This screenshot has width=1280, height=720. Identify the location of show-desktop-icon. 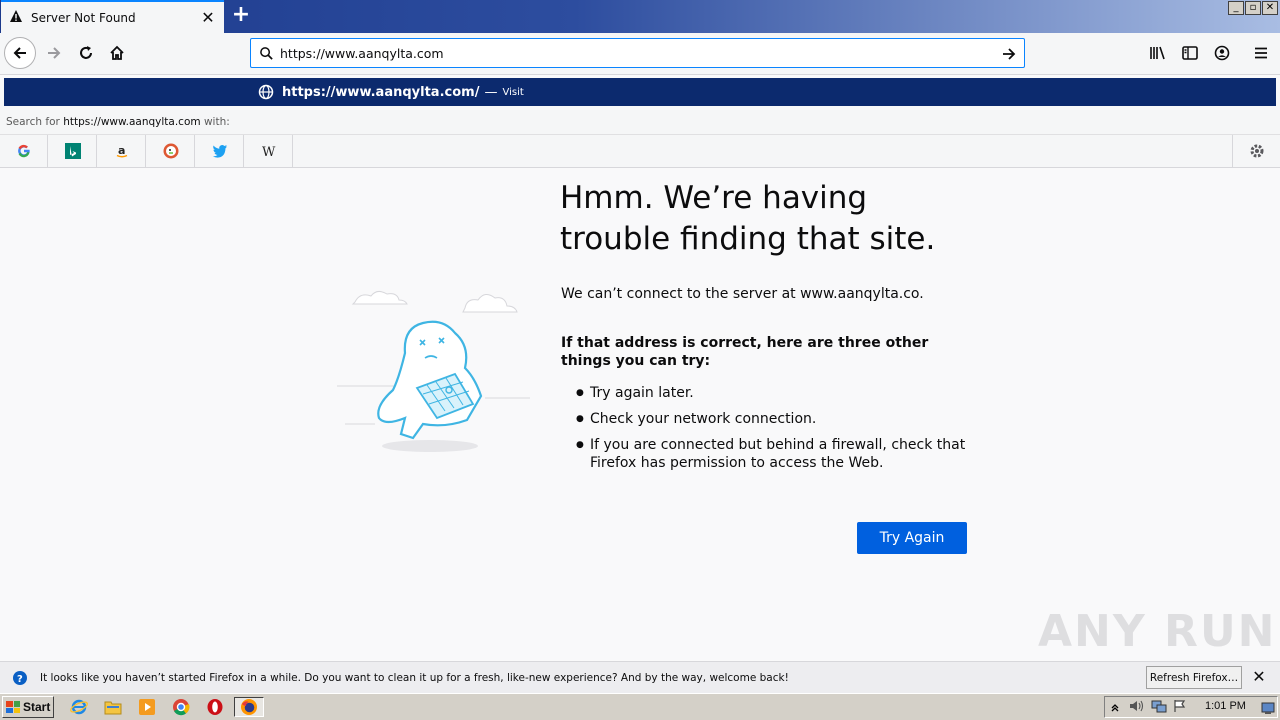
(1268, 709).